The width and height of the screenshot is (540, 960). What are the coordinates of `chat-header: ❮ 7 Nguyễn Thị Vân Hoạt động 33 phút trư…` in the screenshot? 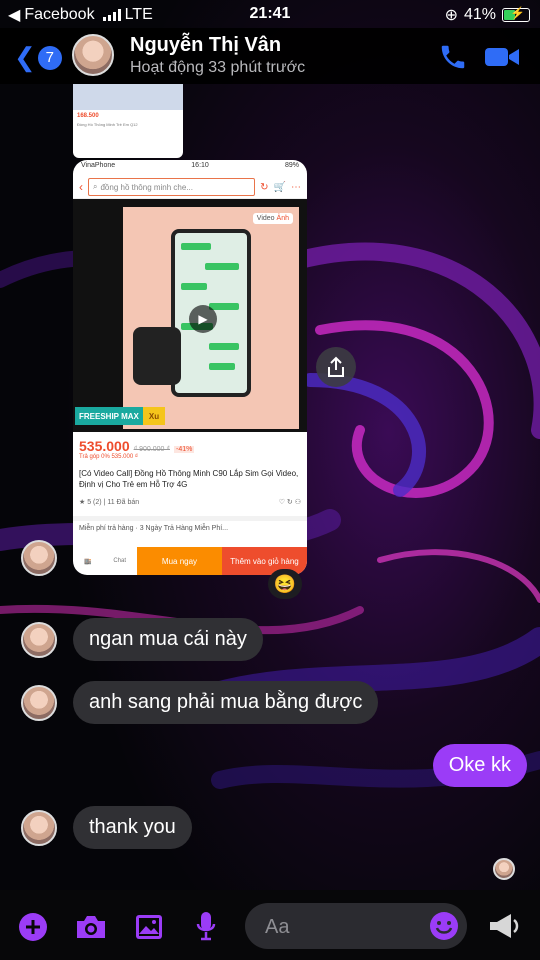 It's located at (270, 56).